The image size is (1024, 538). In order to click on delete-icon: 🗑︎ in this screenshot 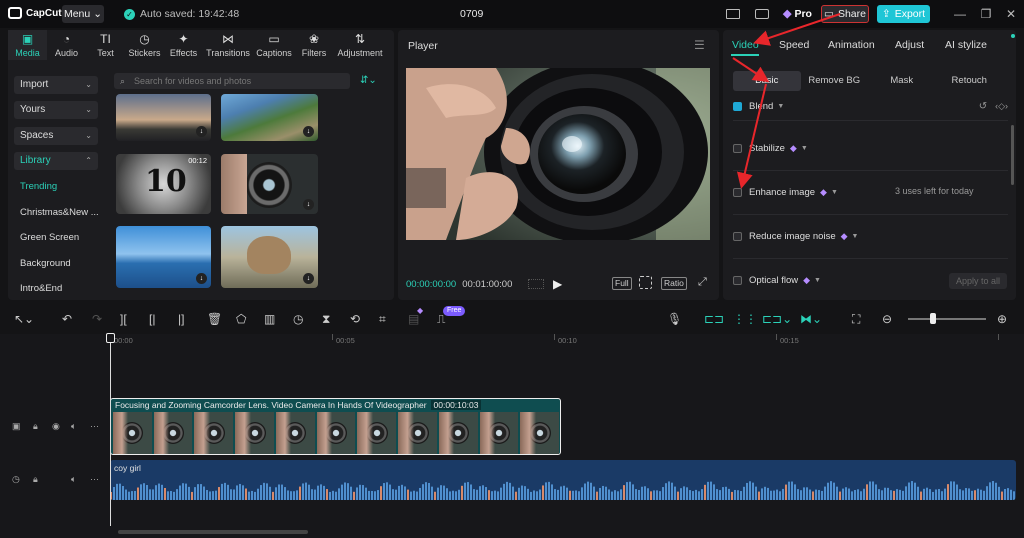, I will do `click(214, 319)`.